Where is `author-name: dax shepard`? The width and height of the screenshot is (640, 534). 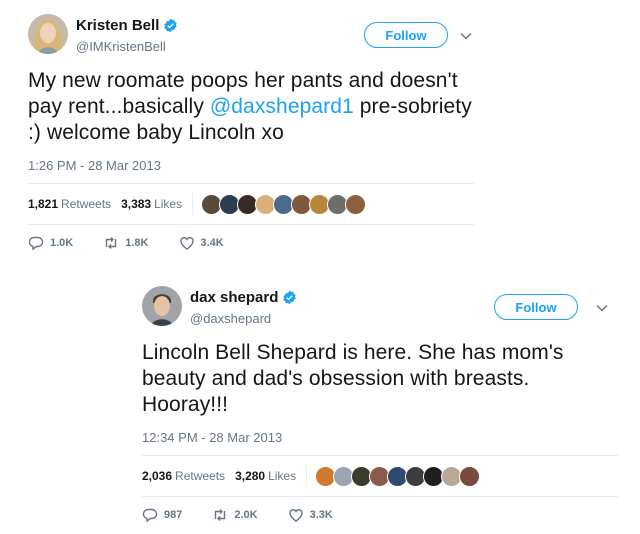
author-name: dax shepard is located at coordinates (234, 297).